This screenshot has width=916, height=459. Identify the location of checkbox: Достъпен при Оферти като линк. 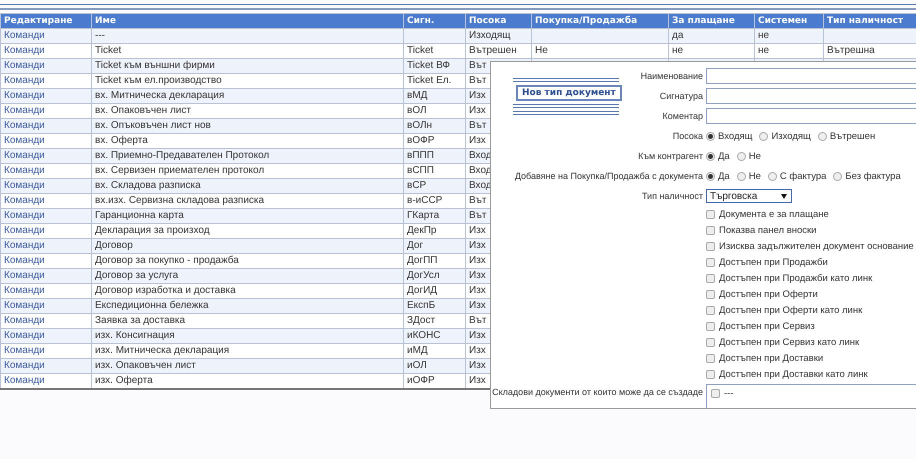
(784, 310).